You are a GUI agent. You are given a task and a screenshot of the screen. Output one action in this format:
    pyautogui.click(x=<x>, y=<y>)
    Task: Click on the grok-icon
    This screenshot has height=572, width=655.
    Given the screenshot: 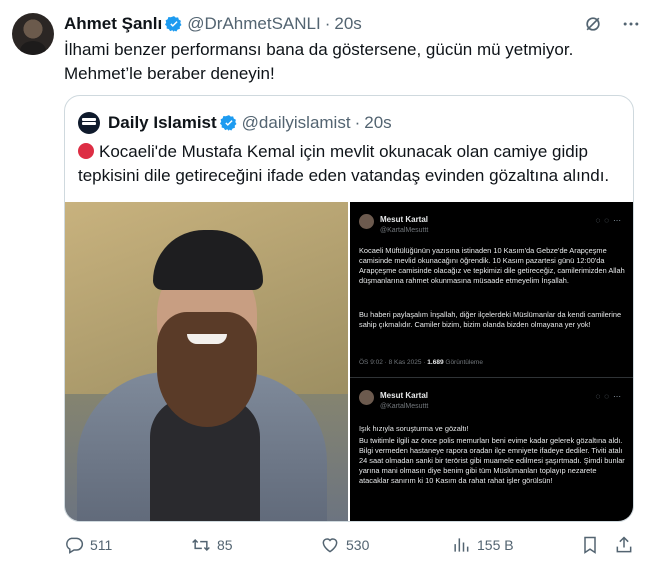 What is the action you would take?
    pyautogui.click(x=593, y=24)
    